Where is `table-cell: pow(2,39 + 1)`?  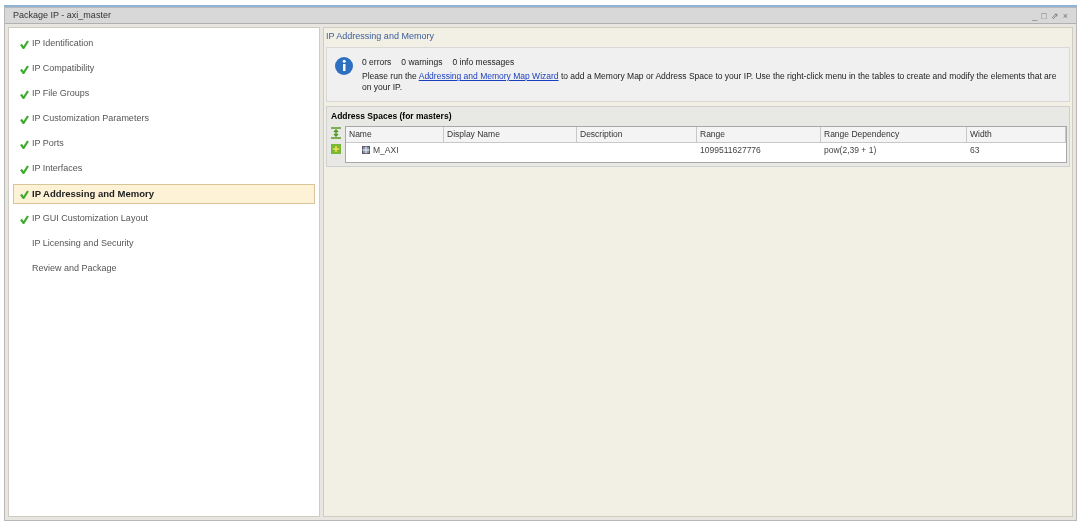
table-cell: pow(2,39 + 1) is located at coordinates (850, 150).